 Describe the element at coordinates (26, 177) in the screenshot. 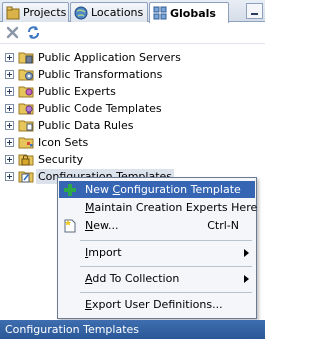

I see `config-templates-icon` at that location.